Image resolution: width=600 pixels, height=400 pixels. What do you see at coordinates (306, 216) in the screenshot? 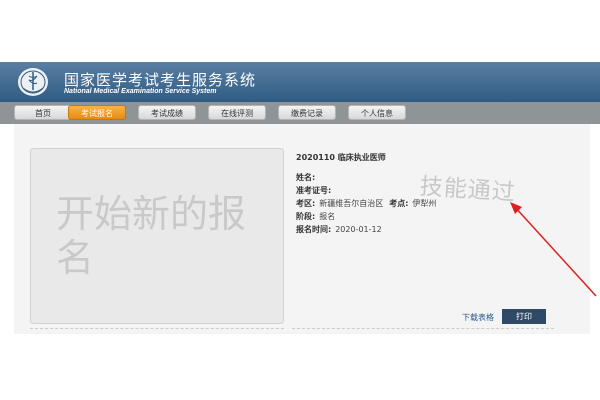
I see `stage-label: 阶段:` at bounding box center [306, 216].